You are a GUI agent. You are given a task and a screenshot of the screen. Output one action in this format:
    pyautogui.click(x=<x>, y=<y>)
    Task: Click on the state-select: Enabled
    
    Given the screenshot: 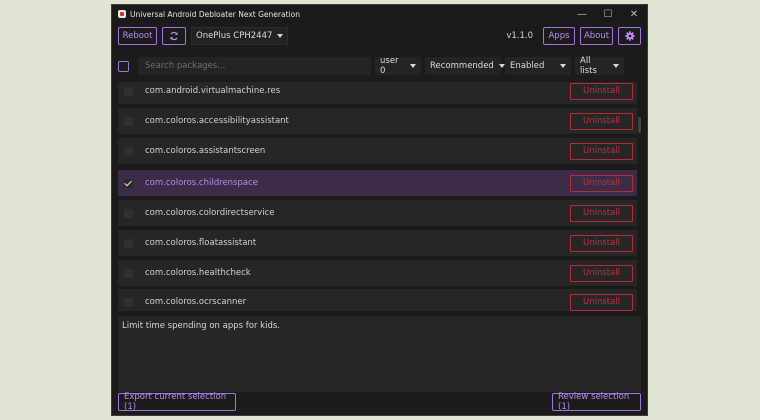 What is the action you would take?
    pyautogui.click(x=538, y=66)
    